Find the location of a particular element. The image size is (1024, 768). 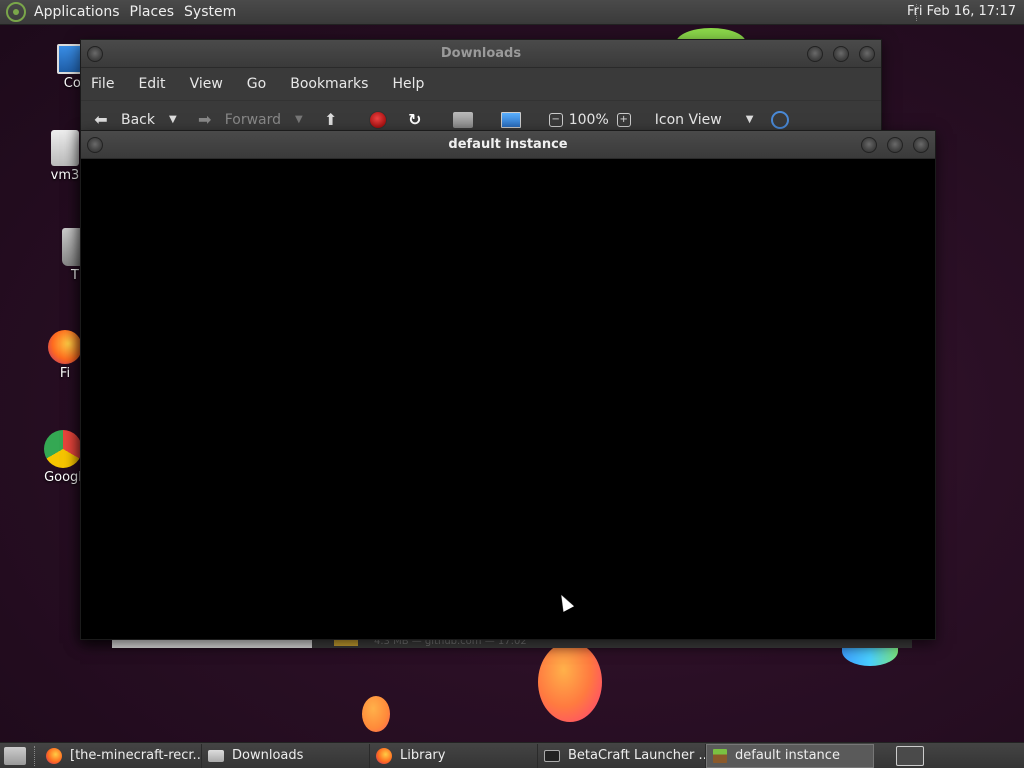

taskbar-item-default-instance: default instance is located at coordinates (790, 755).